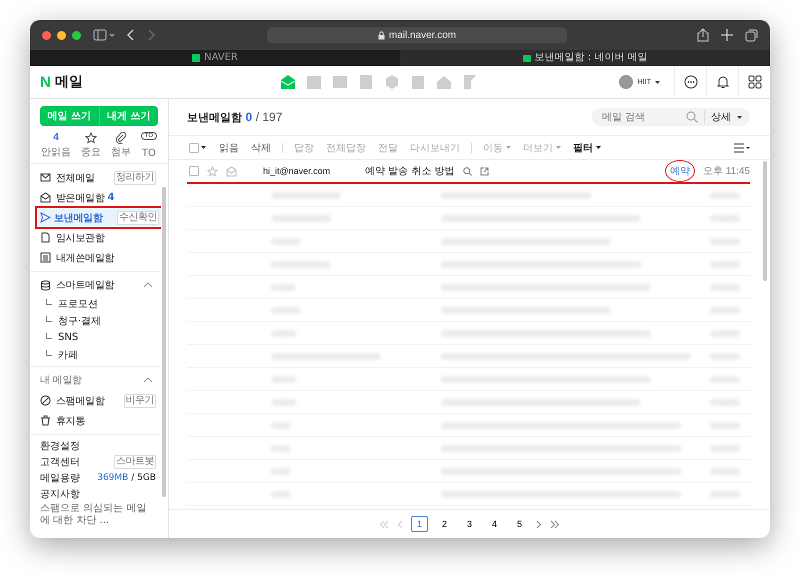 The image size is (800, 579). Describe the element at coordinates (410, 171) in the screenshot. I see `mail-subject: 예약 발송 취소 방법` at that location.